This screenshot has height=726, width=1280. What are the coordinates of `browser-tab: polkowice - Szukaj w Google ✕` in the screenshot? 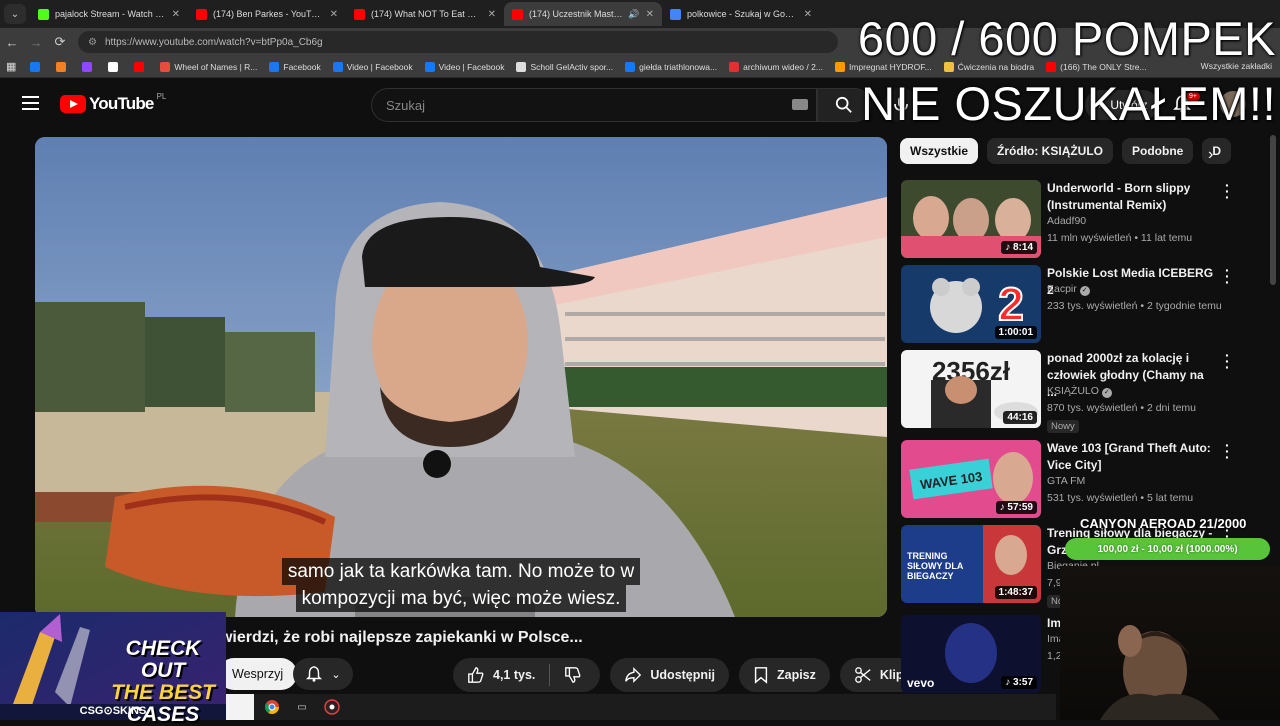 It's located at (741, 14).